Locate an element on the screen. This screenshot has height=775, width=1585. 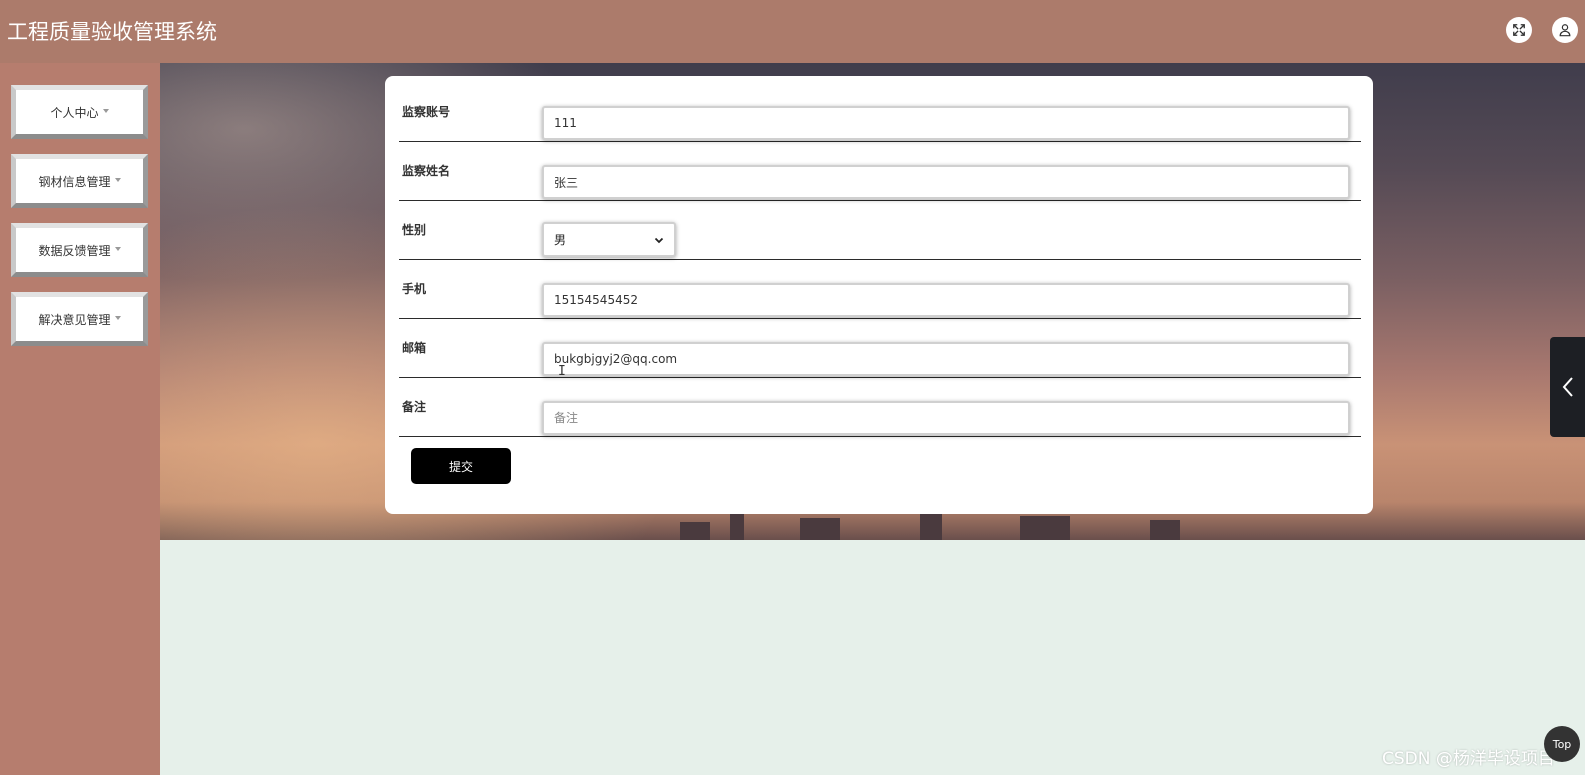
sidebar: 个人中心 钢材信息管理 数据反馈管理 解决意见管理 is located at coordinates (80, 419).